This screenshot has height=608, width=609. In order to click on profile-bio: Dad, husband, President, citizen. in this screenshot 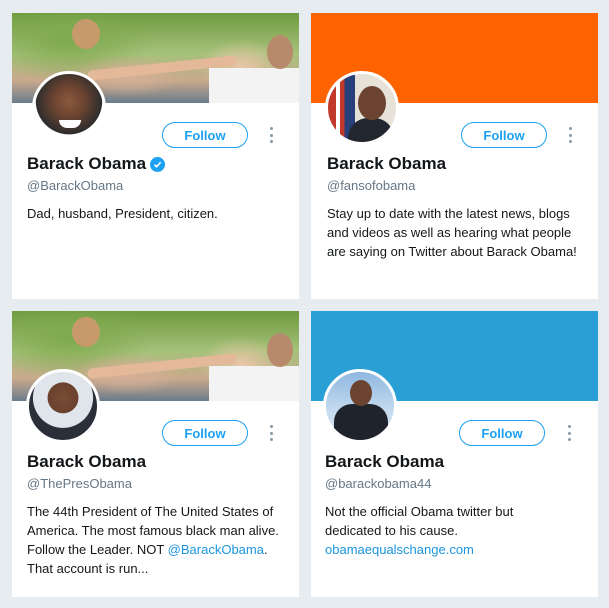, I will do `click(122, 213)`.